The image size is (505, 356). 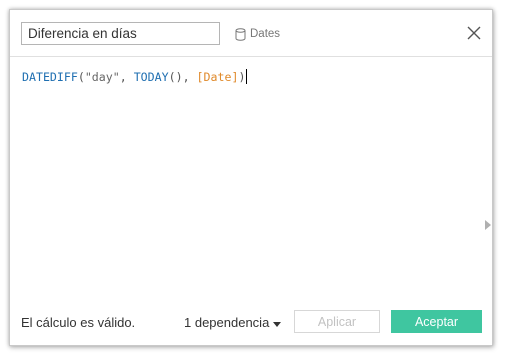 I want to click on paren-token: (), so click(x=175, y=77).